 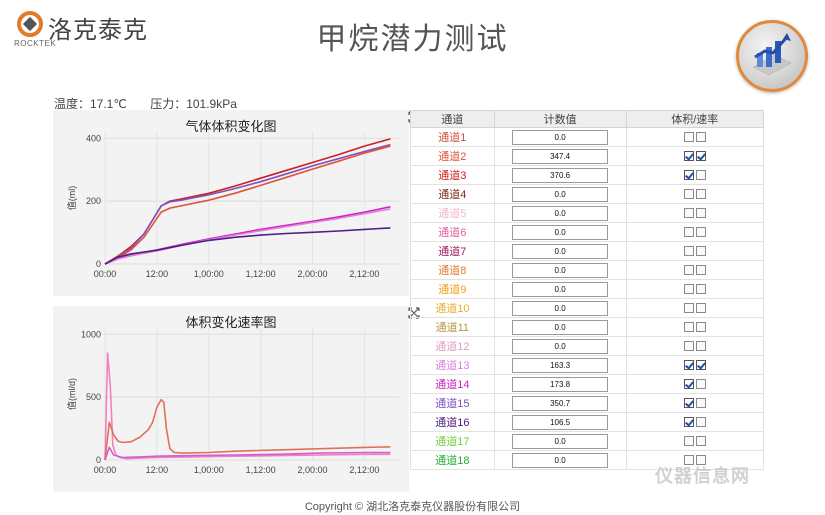 I want to click on rate-chart-title: 体积变化速率图, so click(x=231, y=322).